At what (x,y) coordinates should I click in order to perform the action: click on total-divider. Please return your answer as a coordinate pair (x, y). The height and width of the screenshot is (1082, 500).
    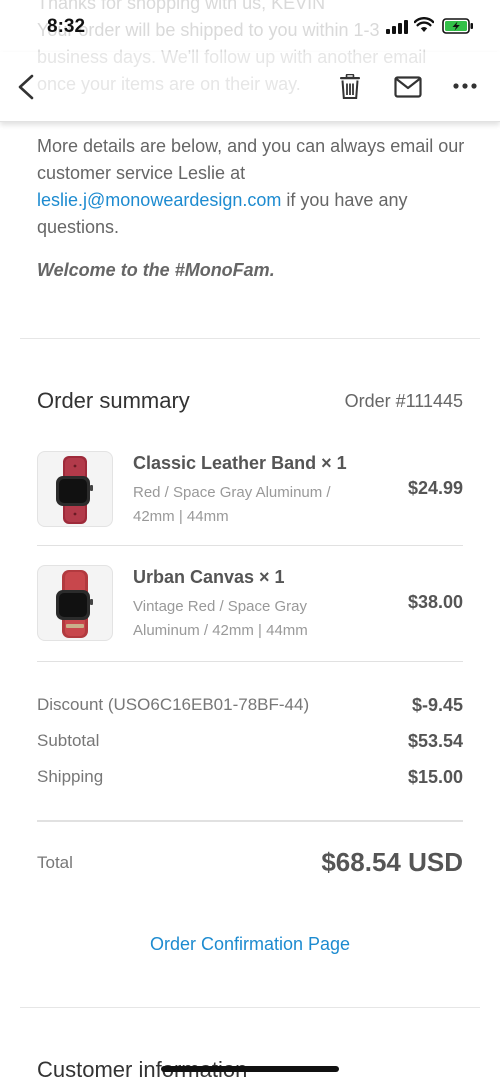
    Looking at the image, I should click on (250, 821).